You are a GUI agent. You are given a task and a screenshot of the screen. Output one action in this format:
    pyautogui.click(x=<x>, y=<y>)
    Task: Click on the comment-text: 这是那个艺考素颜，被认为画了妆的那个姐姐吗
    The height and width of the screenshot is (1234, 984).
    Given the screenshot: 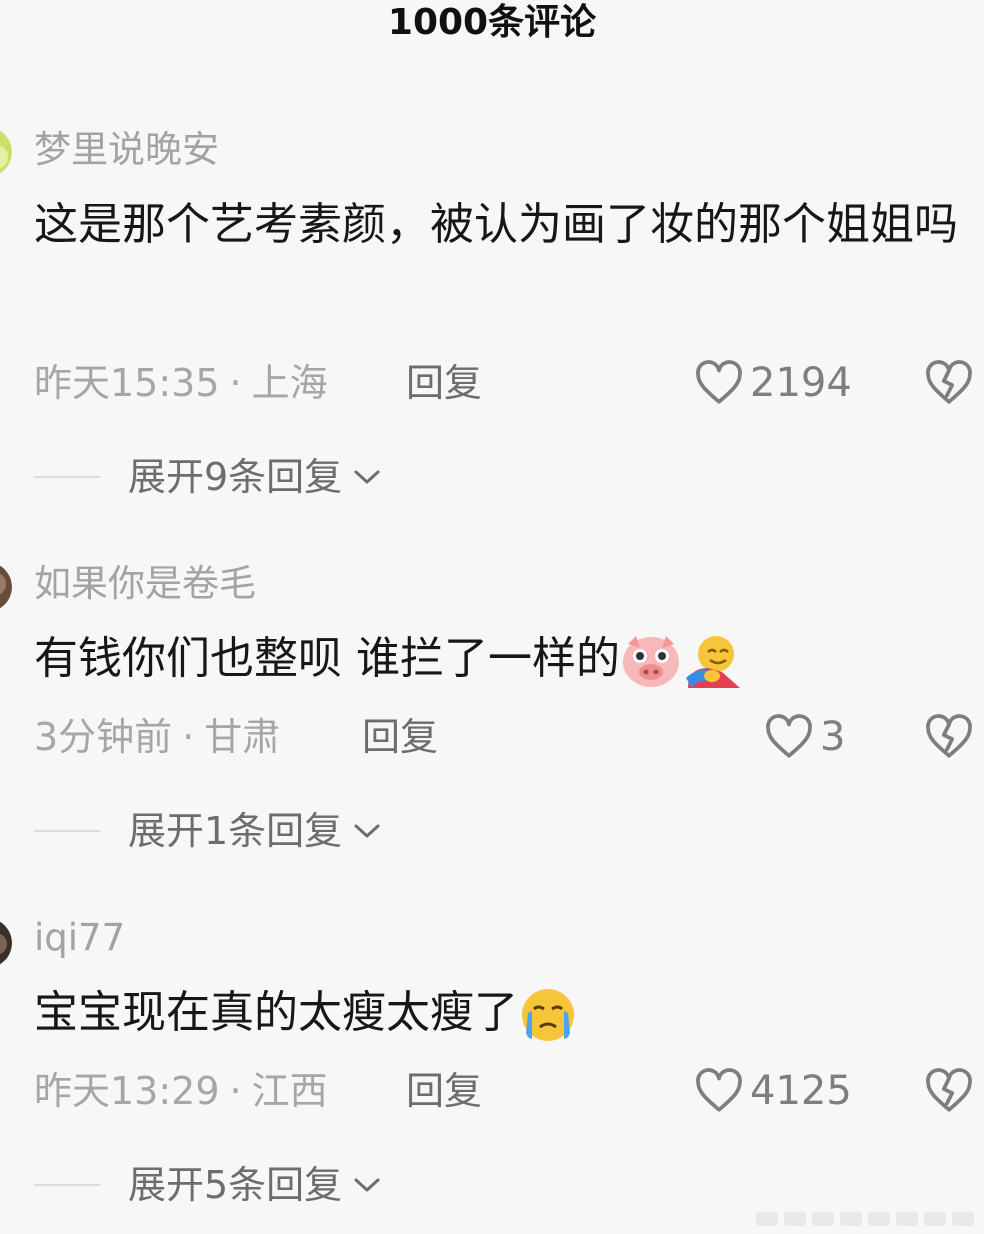 What is the action you would take?
    pyautogui.click(x=496, y=224)
    